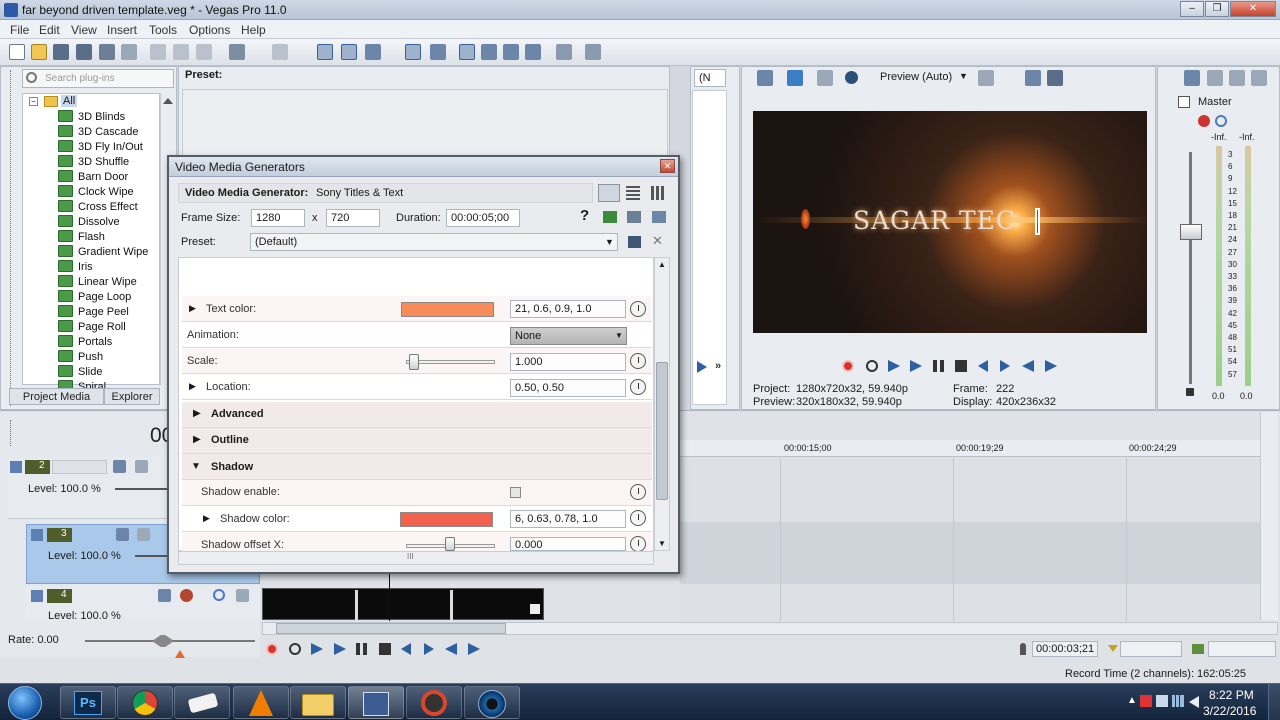 The image size is (1280, 720). I want to click on view-grid-icon, so click(658, 193).